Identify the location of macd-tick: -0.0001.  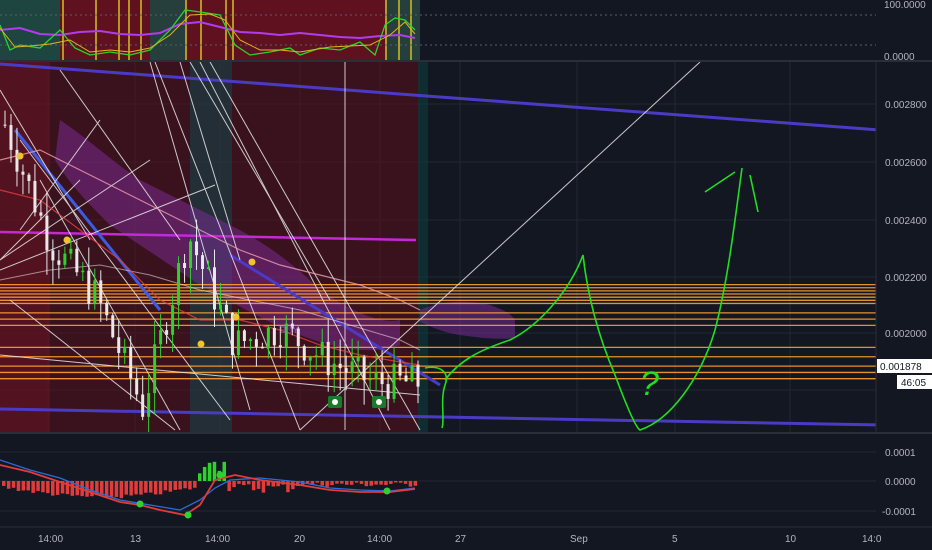
(899, 512).